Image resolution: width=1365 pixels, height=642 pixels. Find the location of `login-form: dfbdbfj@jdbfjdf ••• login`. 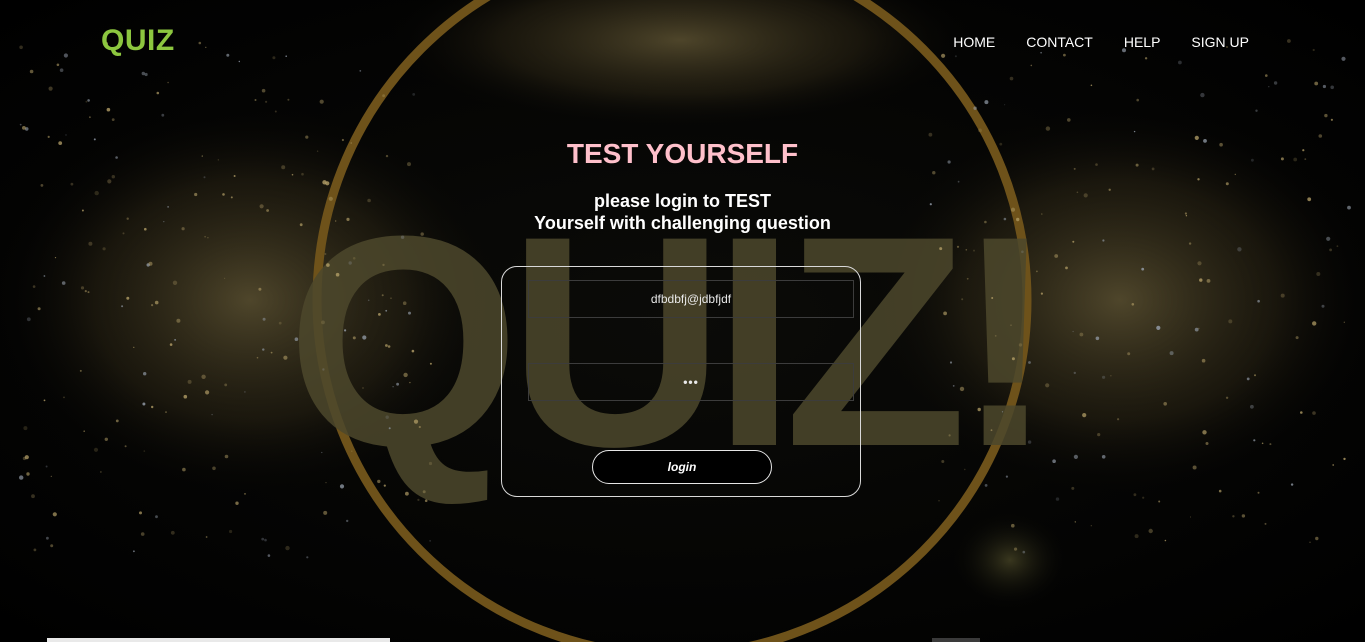

login-form: dfbdbfj@jdbfjdf ••• login is located at coordinates (681, 381).